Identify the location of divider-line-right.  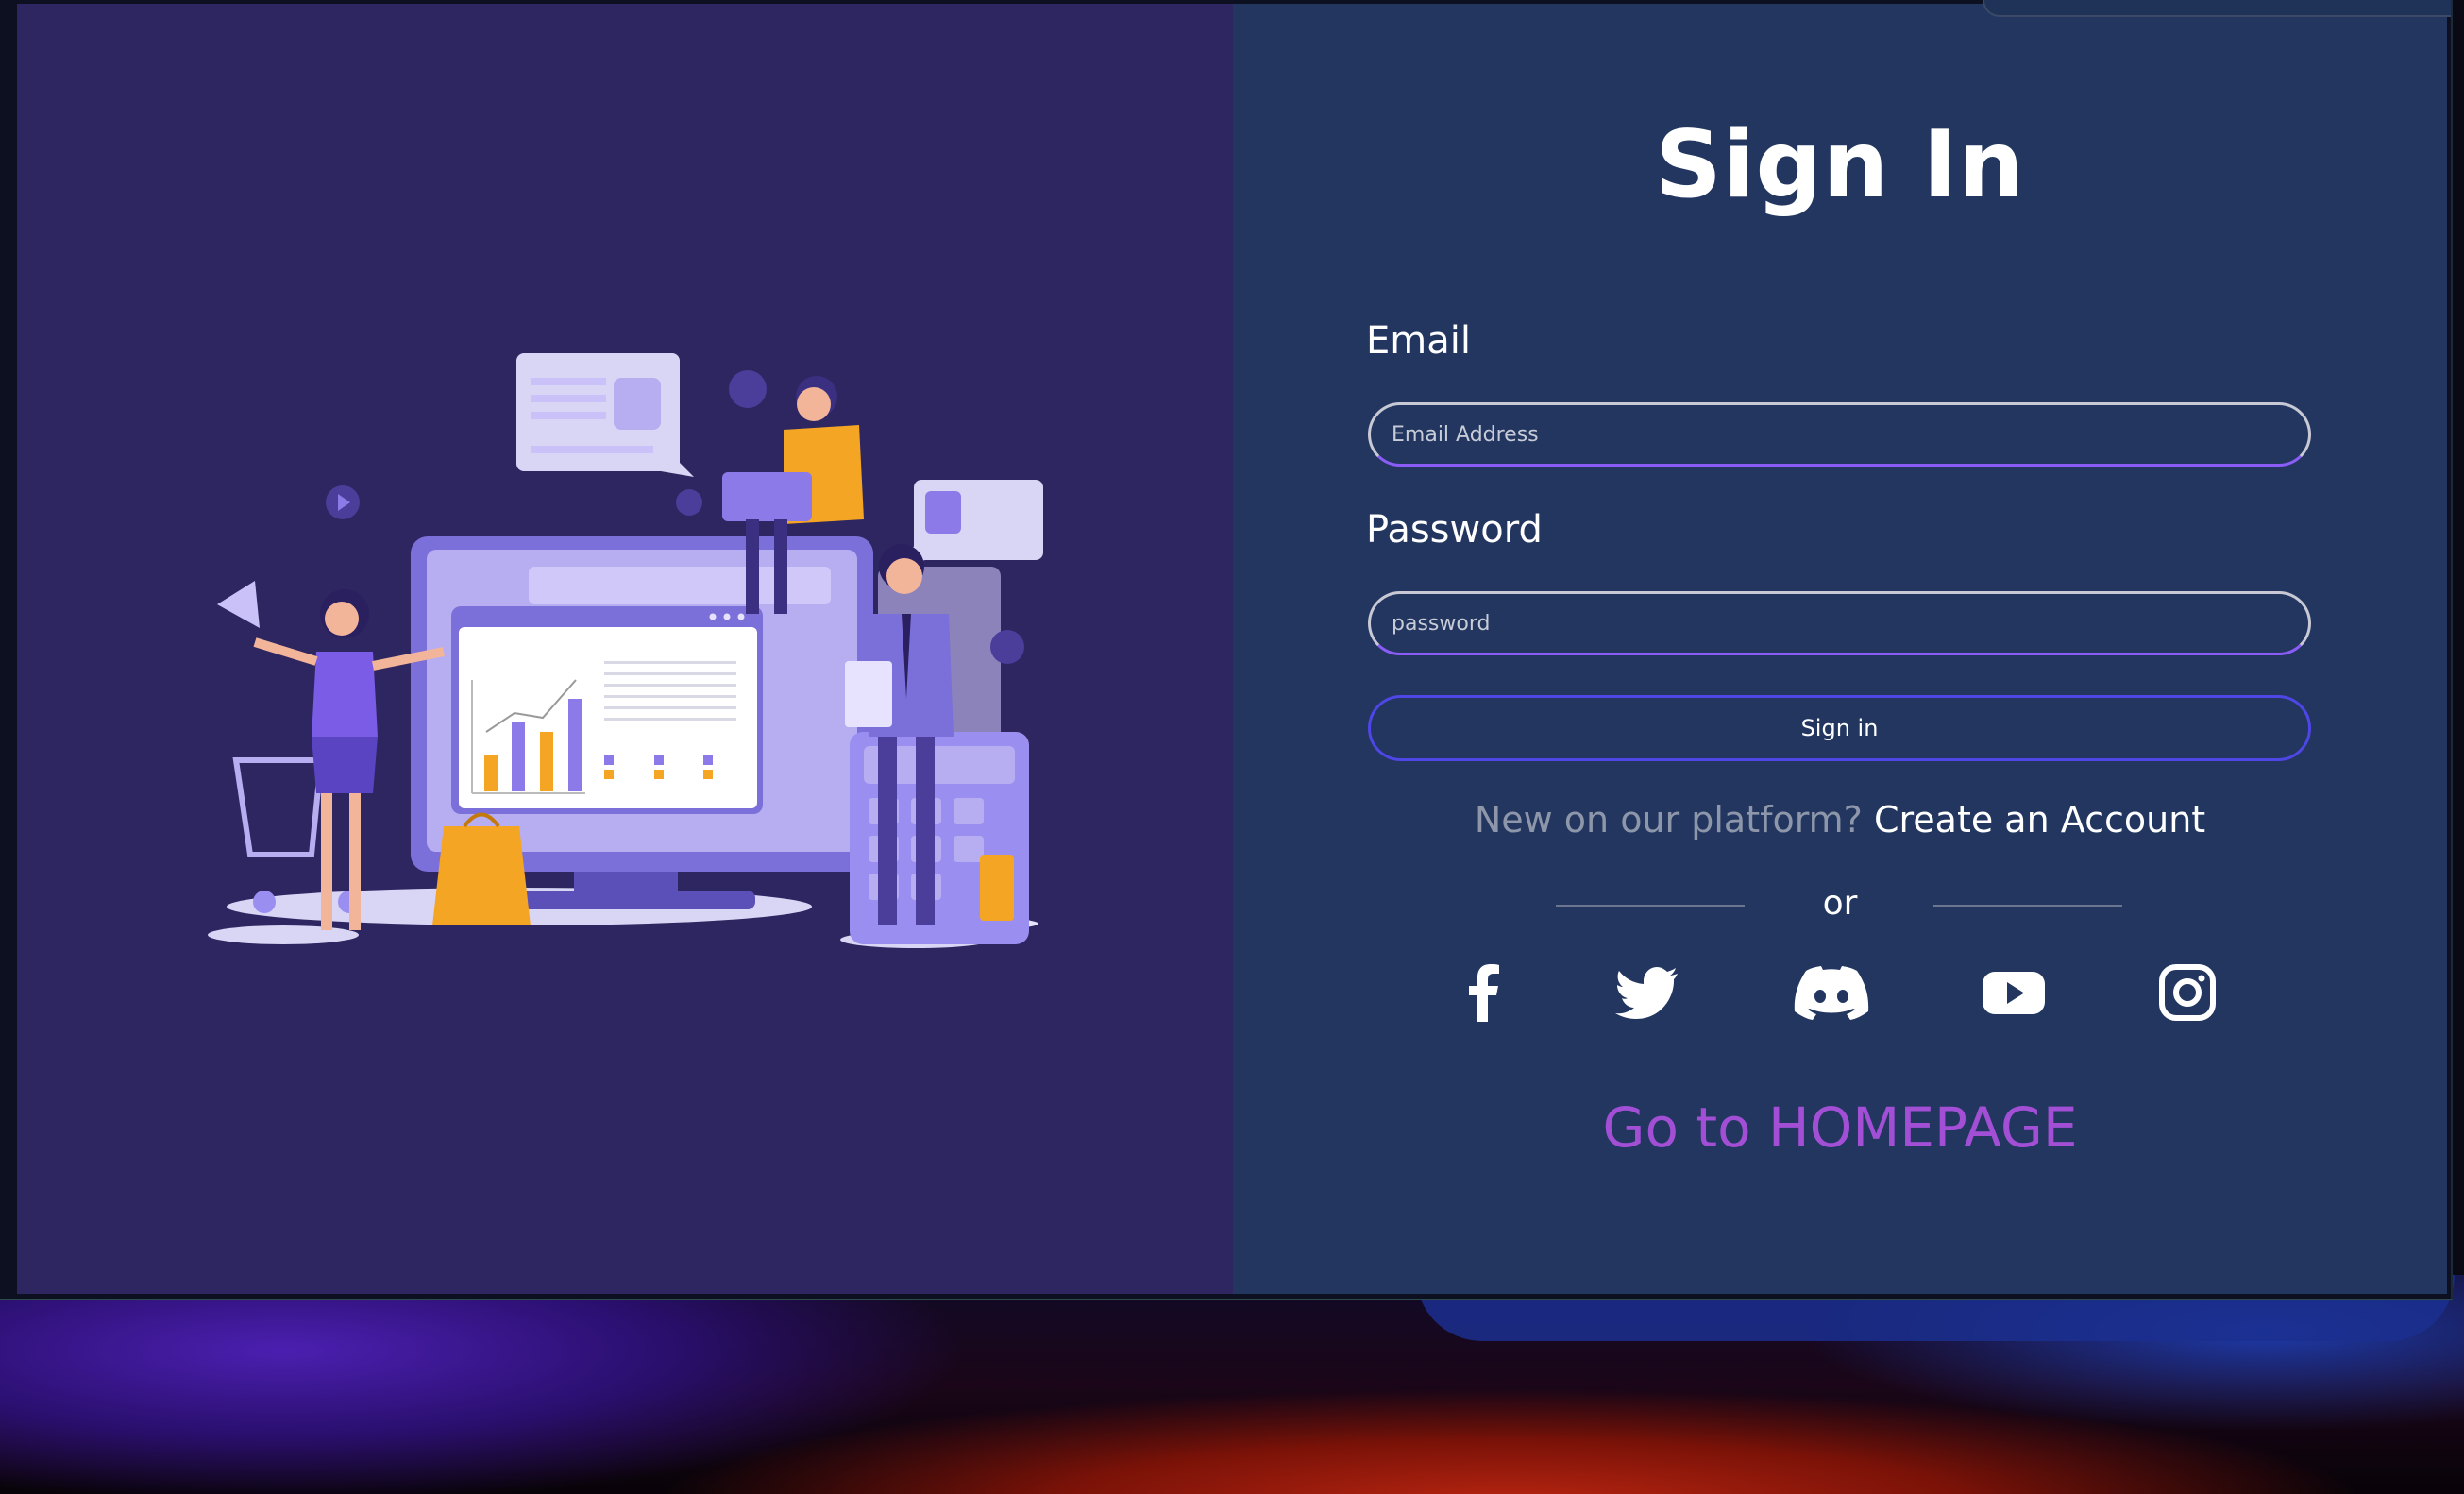
(2027, 906).